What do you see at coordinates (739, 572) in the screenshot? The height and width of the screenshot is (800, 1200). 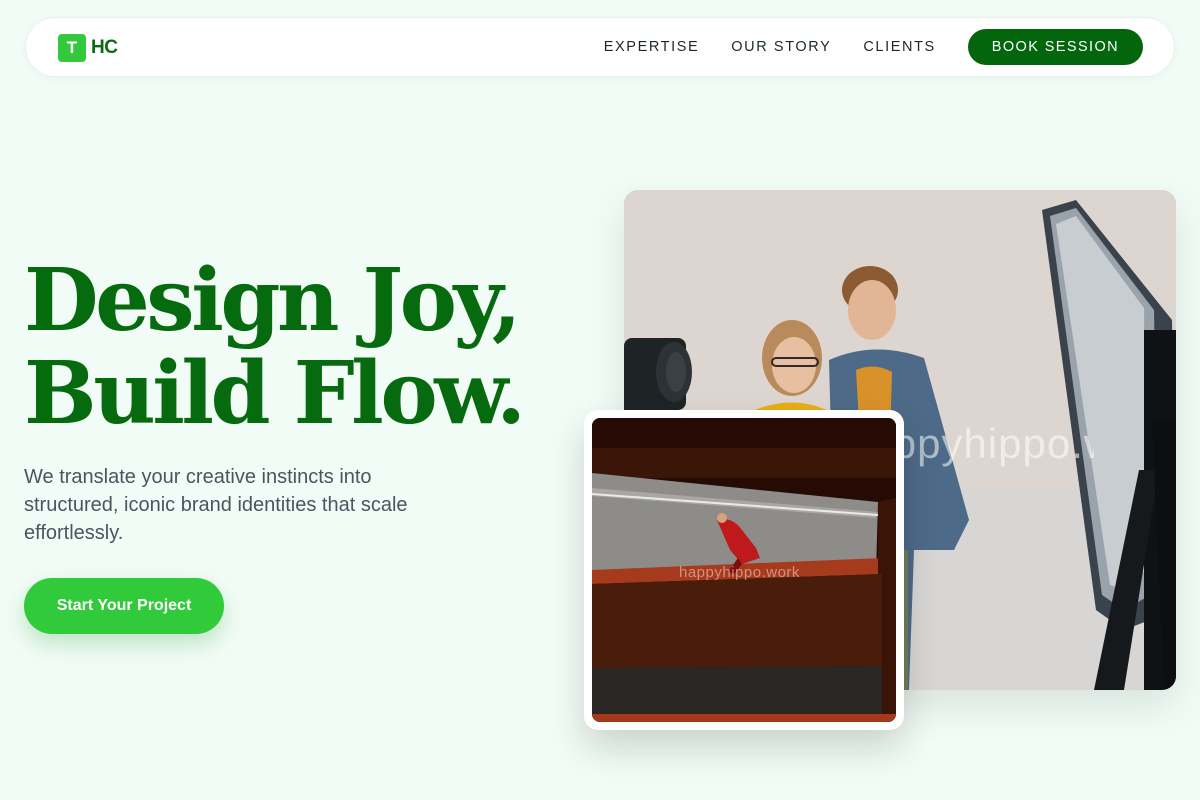 I see `stairs-photo-watermark: happyhippo.work` at bounding box center [739, 572].